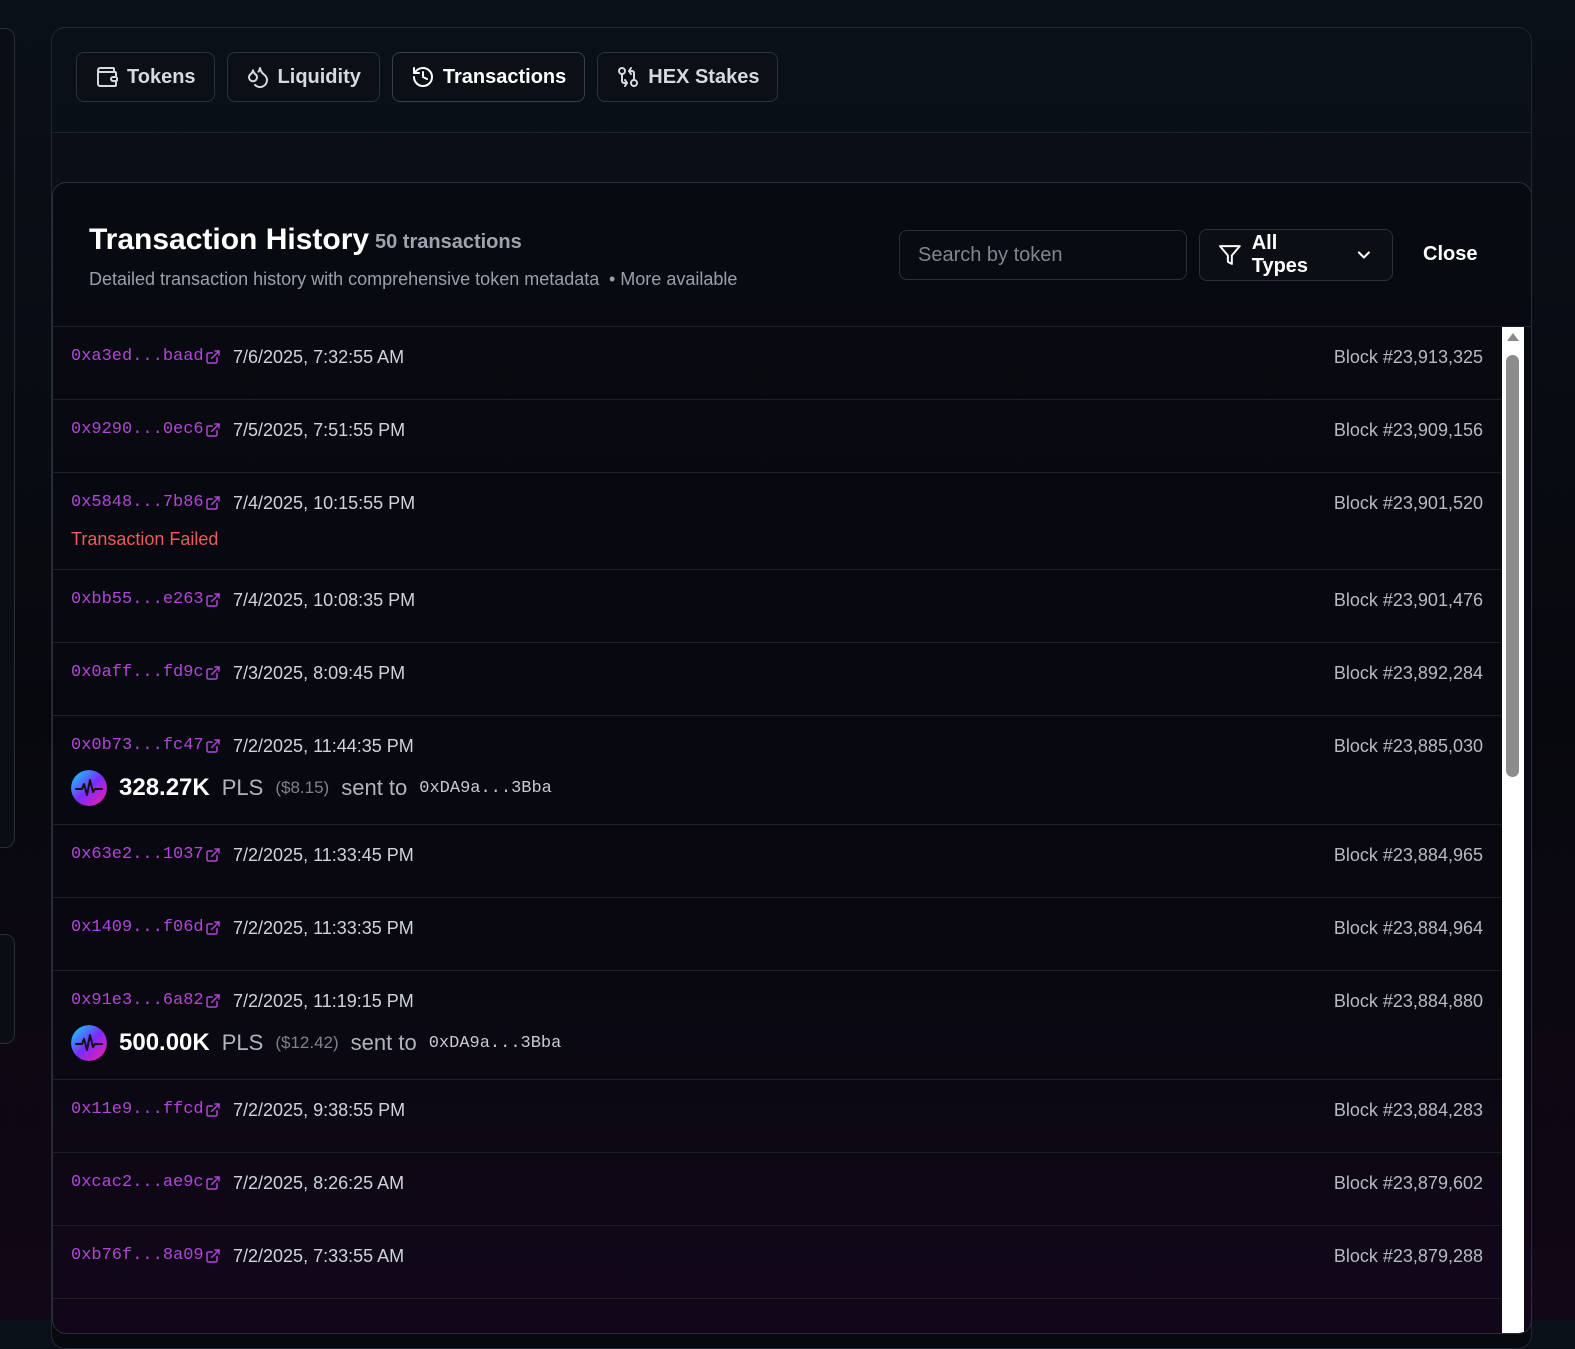 This screenshot has height=1349, width=1575. Describe the element at coordinates (137, 1182) in the screenshot. I see `tx-hash-link: 0xcac2...ae9c` at that location.